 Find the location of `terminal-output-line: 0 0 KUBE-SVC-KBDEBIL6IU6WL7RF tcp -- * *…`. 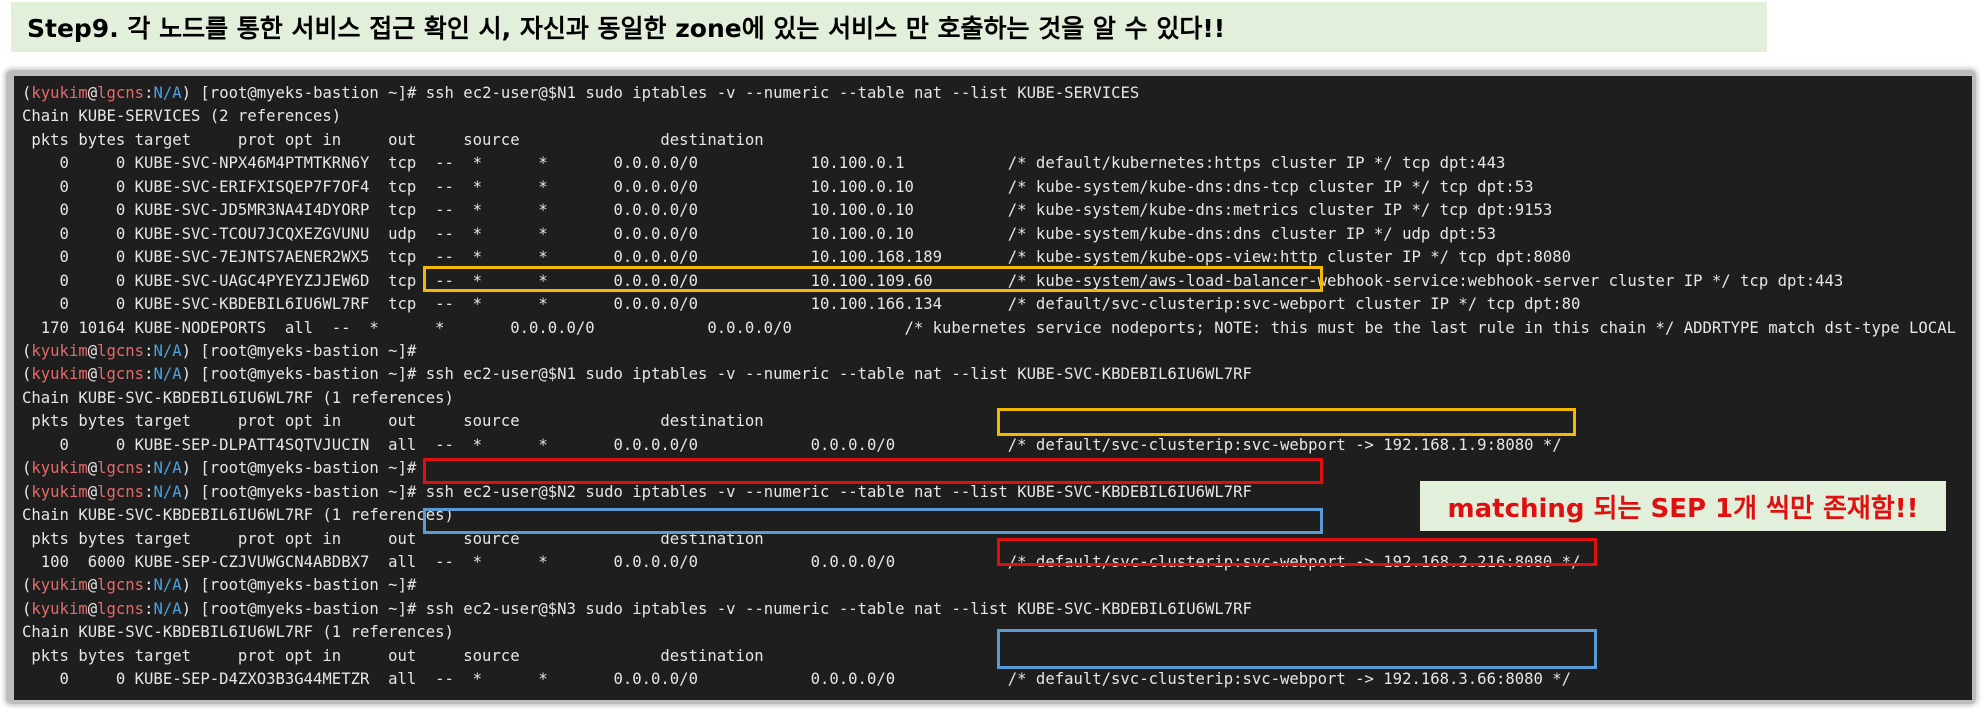

terminal-output-line: 0 0 KUBE-SVC-KBDEBIL6IU6WL7RF tcp -- * *… is located at coordinates (801, 304).